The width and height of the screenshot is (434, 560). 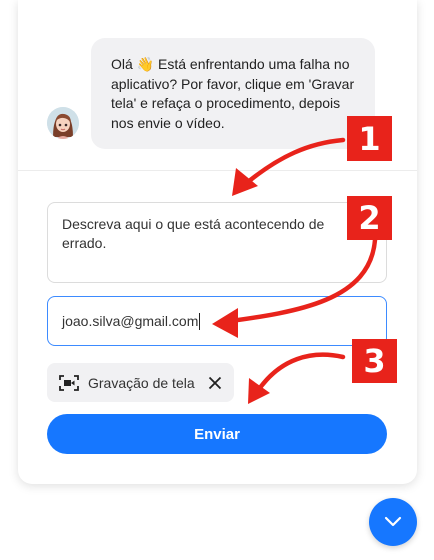 What do you see at coordinates (369, 138) in the screenshot?
I see `annotation-badge-1: 1` at bounding box center [369, 138].